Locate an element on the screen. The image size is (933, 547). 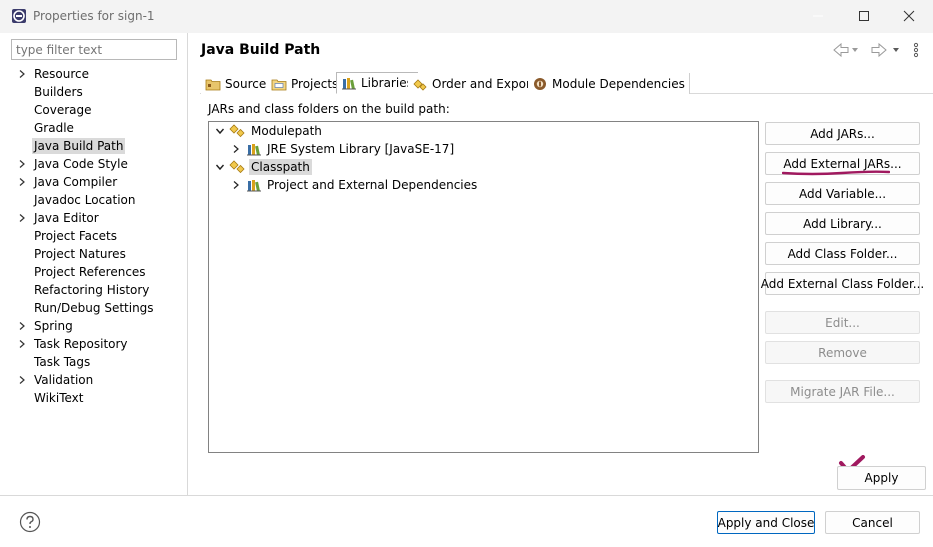
sidebar-item-label: Javadoc Location is located at coordinates (85, 200).